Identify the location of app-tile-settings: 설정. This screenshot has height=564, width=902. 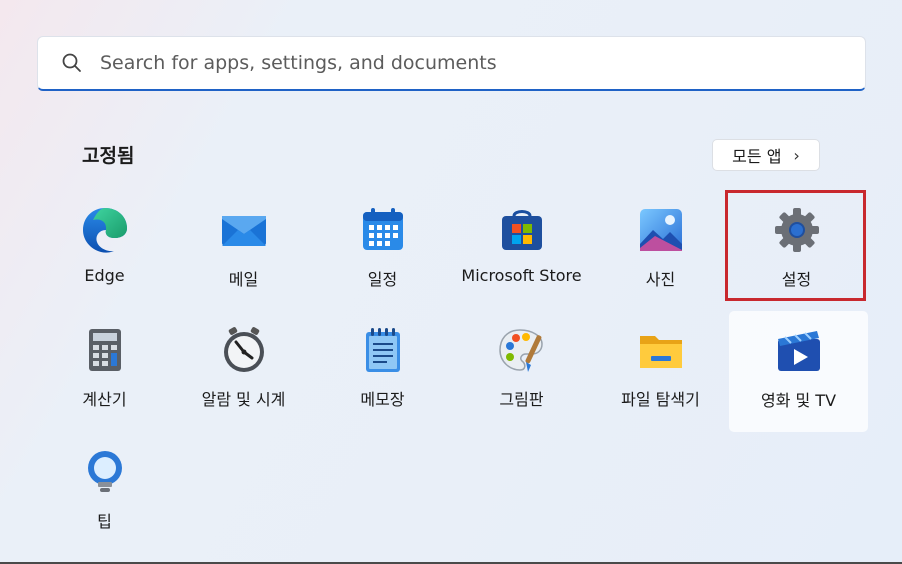
(796, 246).